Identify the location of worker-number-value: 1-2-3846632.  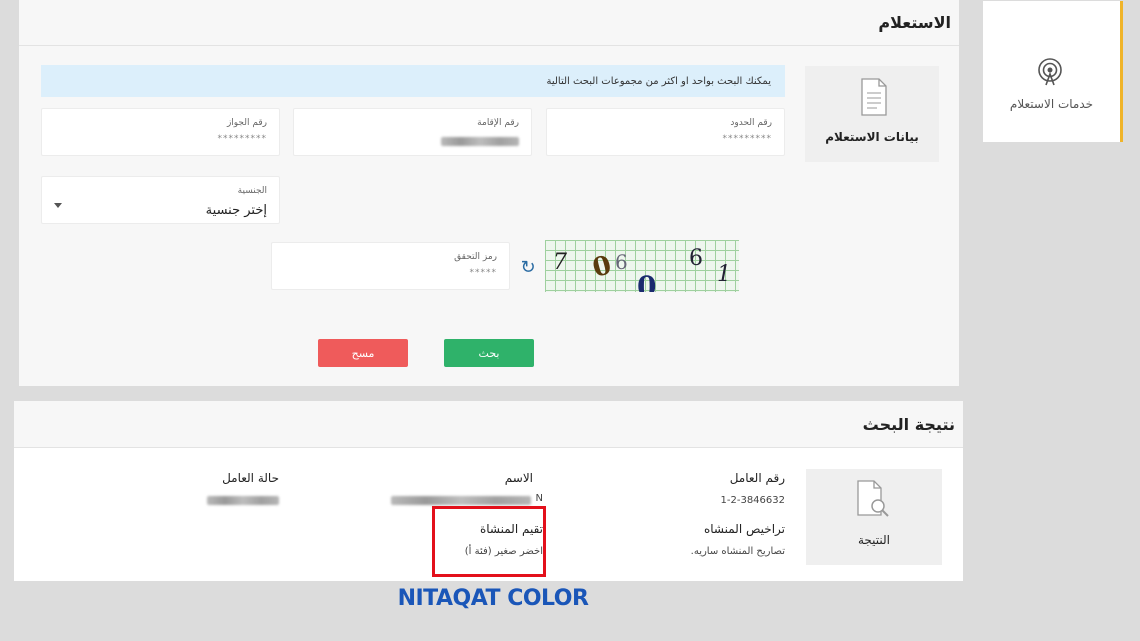
(752, 500).